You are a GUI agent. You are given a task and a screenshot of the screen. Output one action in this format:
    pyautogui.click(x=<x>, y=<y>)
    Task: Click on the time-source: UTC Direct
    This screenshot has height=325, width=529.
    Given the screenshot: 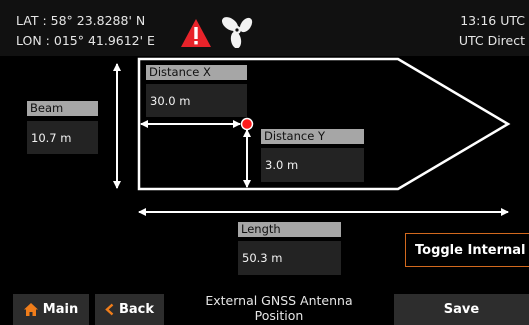 What is the action you would take?
    pyautogui.click(x=491, y=40)
    